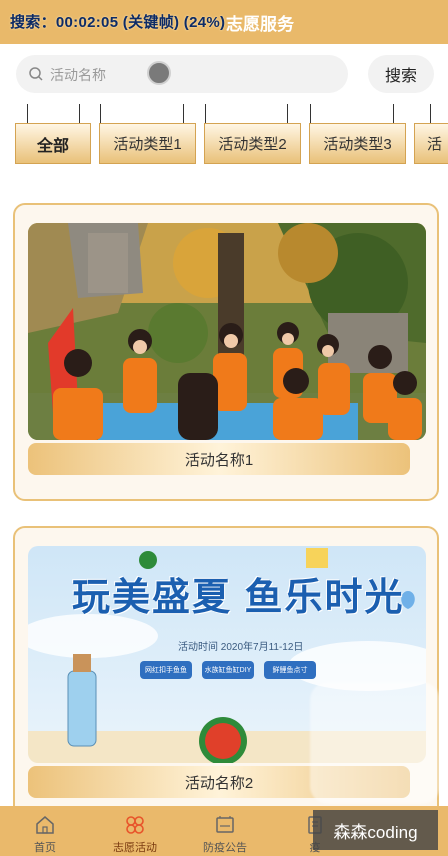 This screenshot has height=856, width=448. I want to click on tabbar-label: 志愿活动, so click(135, 848).